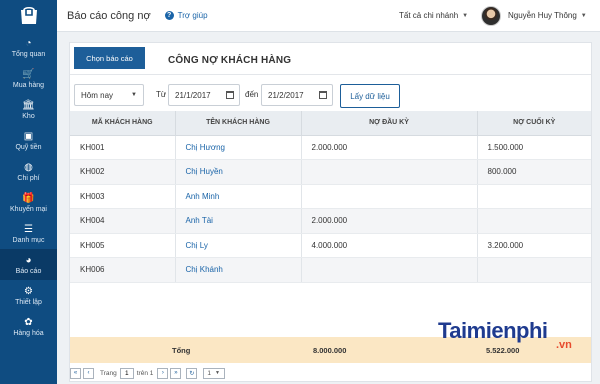 Image resolution: width=600 pixels, height=384 pixels. I want to click on store-bag-icon, so click(28, 16).